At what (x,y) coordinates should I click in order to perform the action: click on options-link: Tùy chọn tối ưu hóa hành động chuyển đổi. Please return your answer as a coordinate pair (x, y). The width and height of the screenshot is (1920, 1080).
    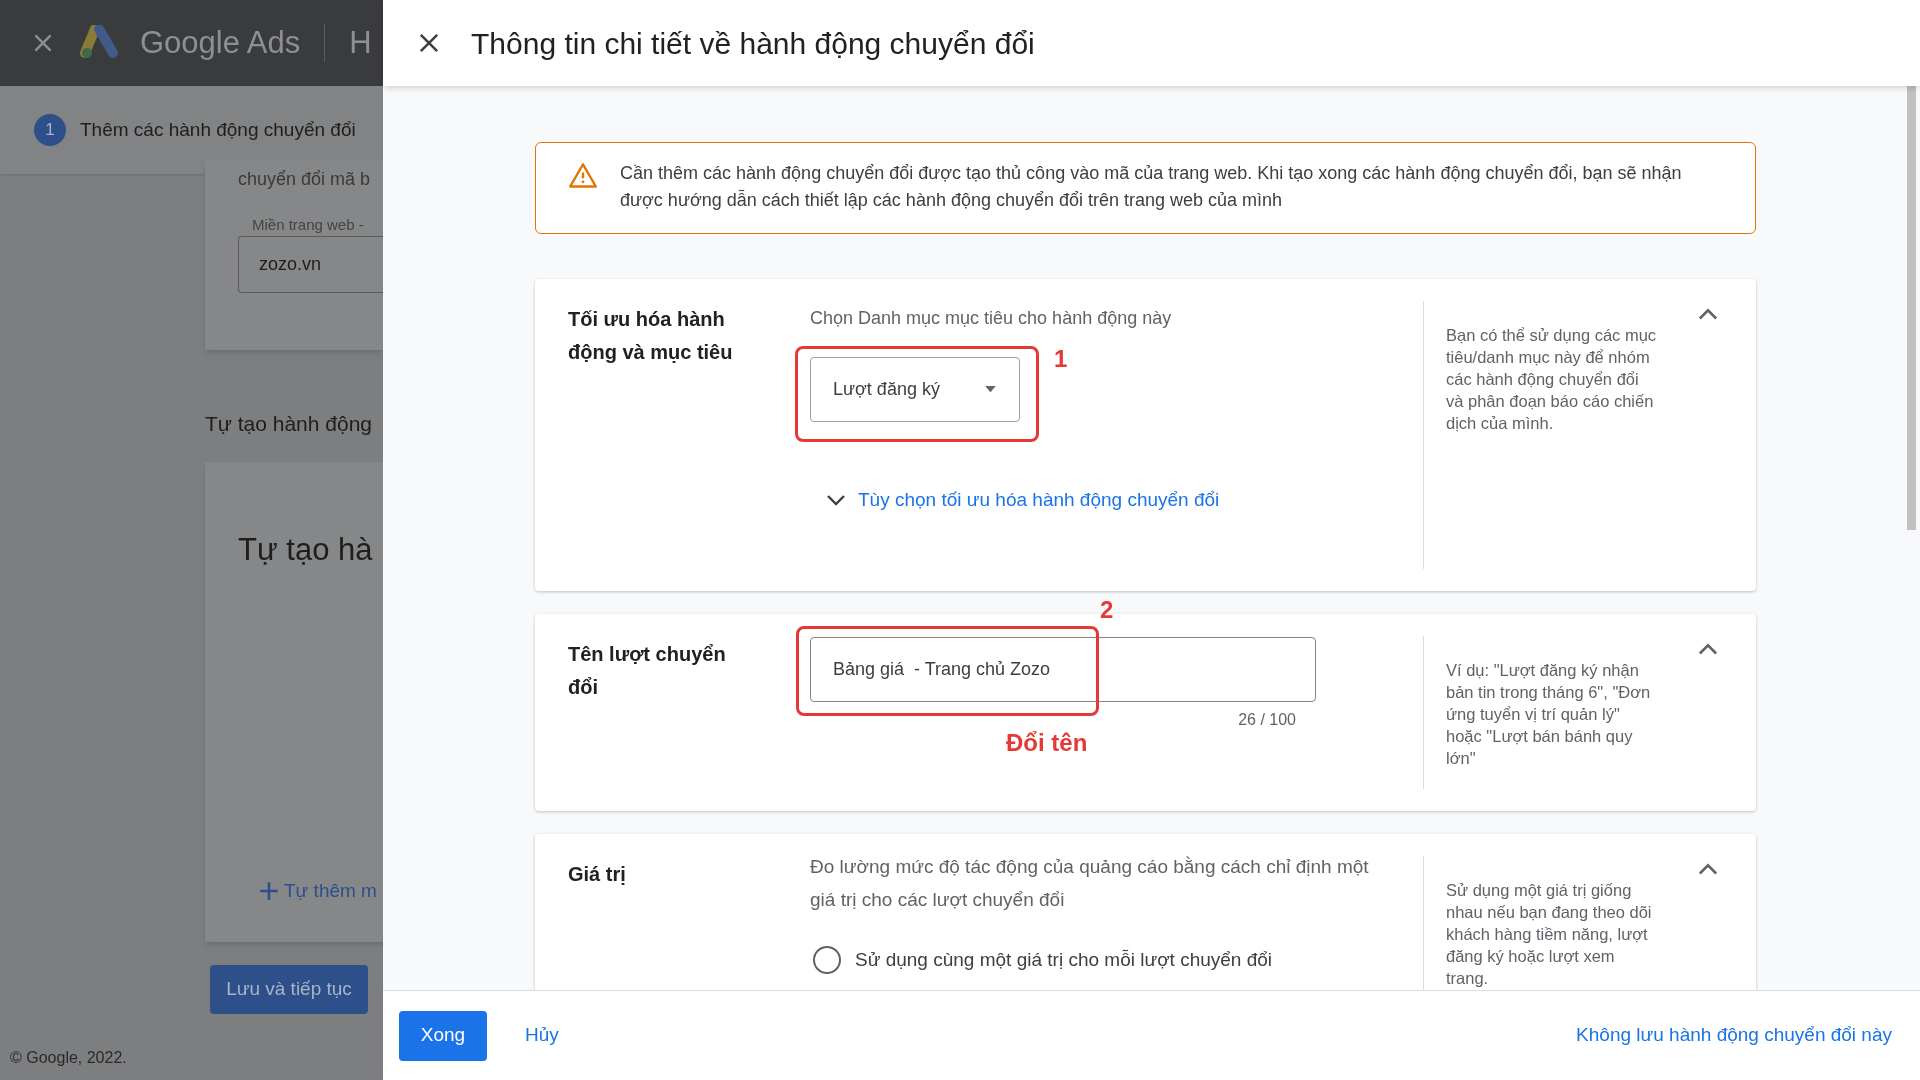
    Looking at the image, I should click on (1107, 500).